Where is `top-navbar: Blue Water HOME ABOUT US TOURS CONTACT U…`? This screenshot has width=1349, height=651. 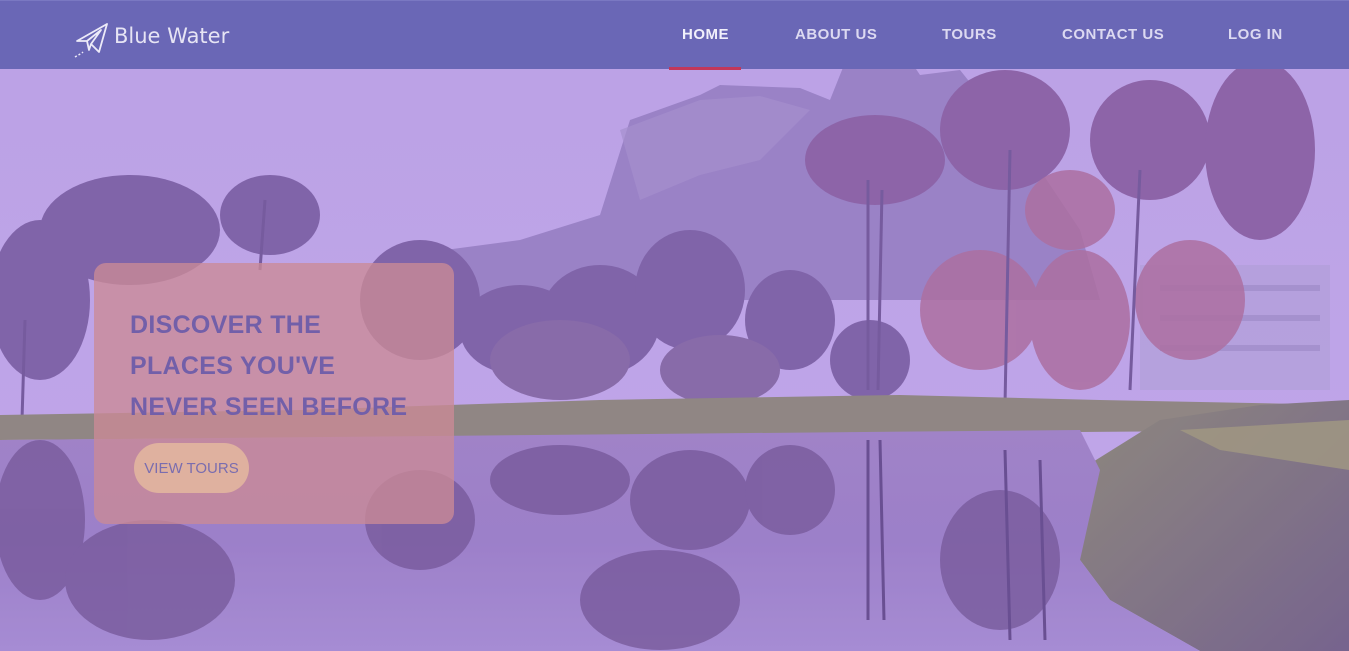 top-navbar: Blue Water HOME ABOUT US TOURS CONTACT U… is located at coordinates (674, 35).